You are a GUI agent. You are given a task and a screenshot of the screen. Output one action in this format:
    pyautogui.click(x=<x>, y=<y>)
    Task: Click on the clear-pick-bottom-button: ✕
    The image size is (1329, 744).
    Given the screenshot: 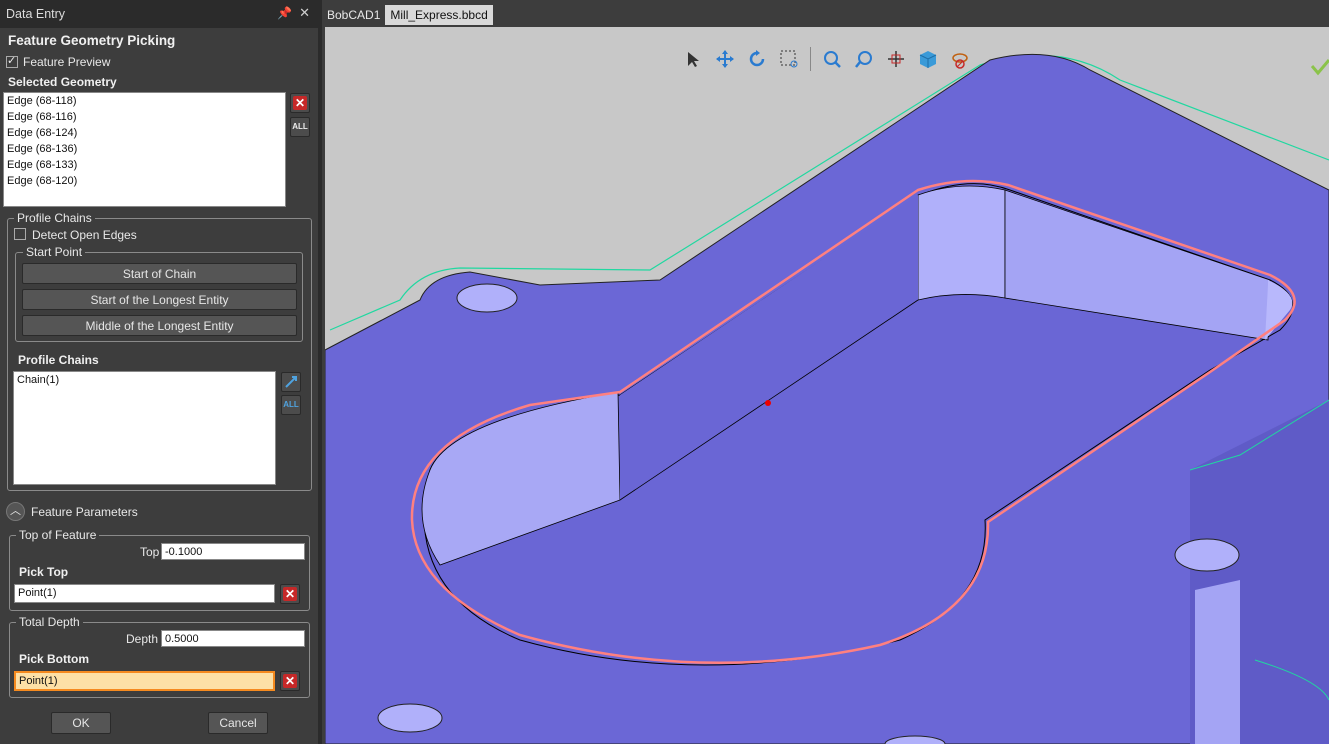 What is the action you would take?
    pyautogui.click(x=290, y=681)
    